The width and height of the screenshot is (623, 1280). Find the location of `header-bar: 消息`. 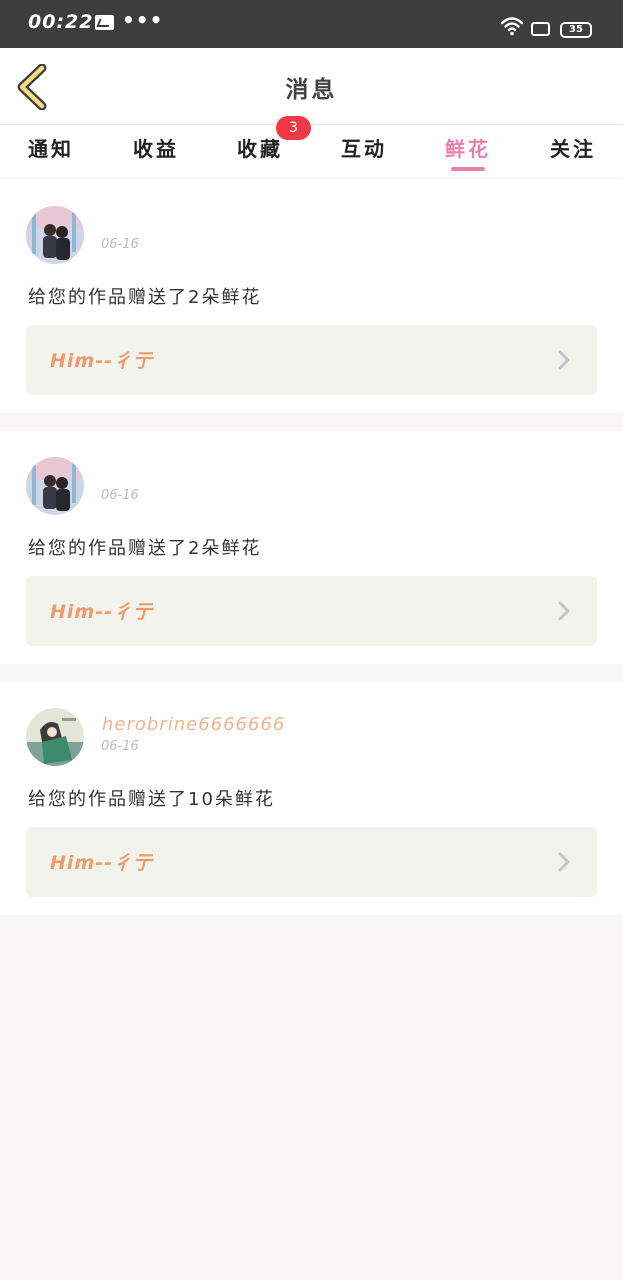

header-bar: 消息 is located at coordinates (311, 86).